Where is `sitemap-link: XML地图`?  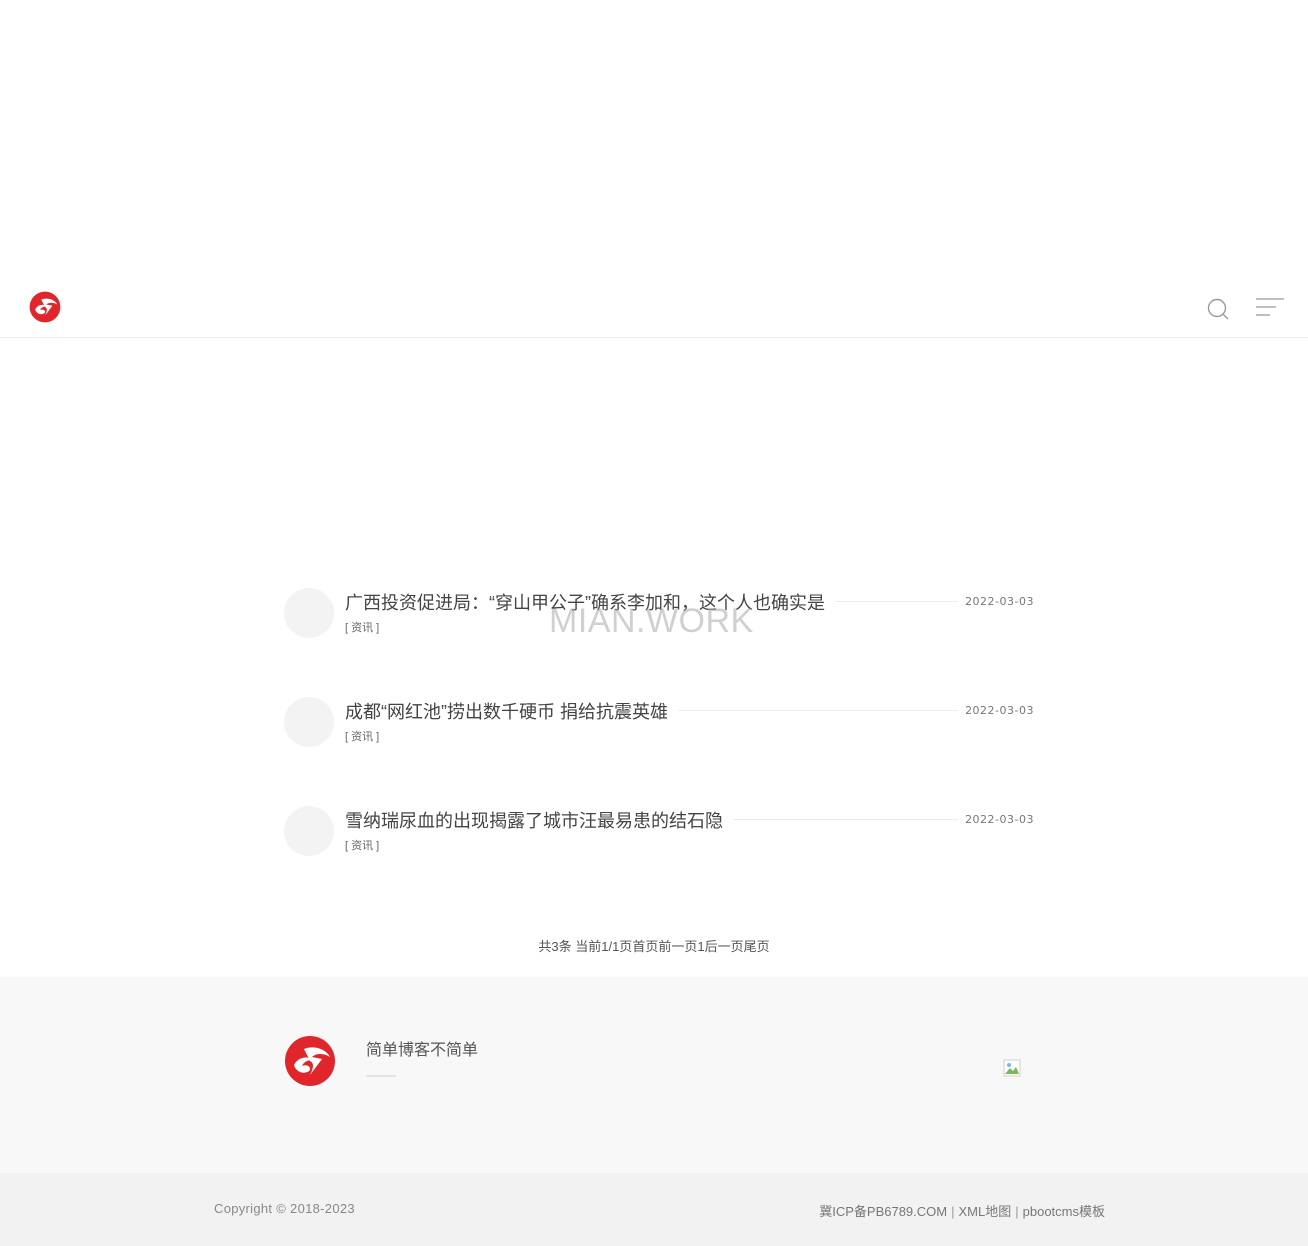
sitemap-link: XML地图 is located at coordinates (985, 1211).